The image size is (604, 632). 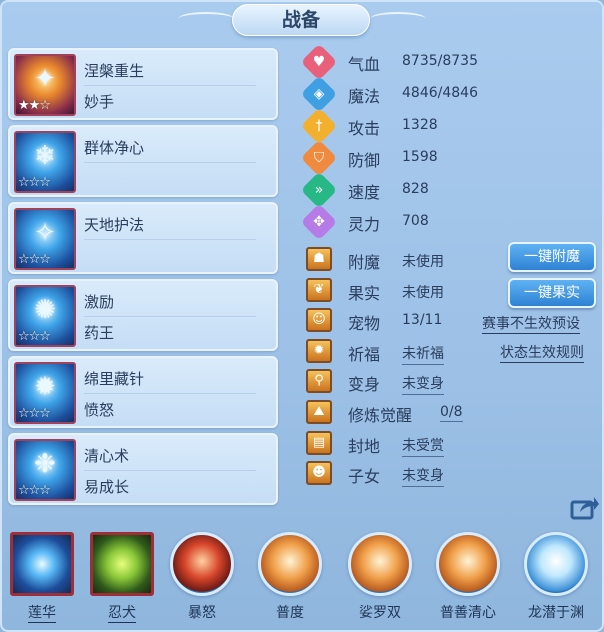 I want to click on footer-skill: 龙潜于渊, so click(x=556, y=577).